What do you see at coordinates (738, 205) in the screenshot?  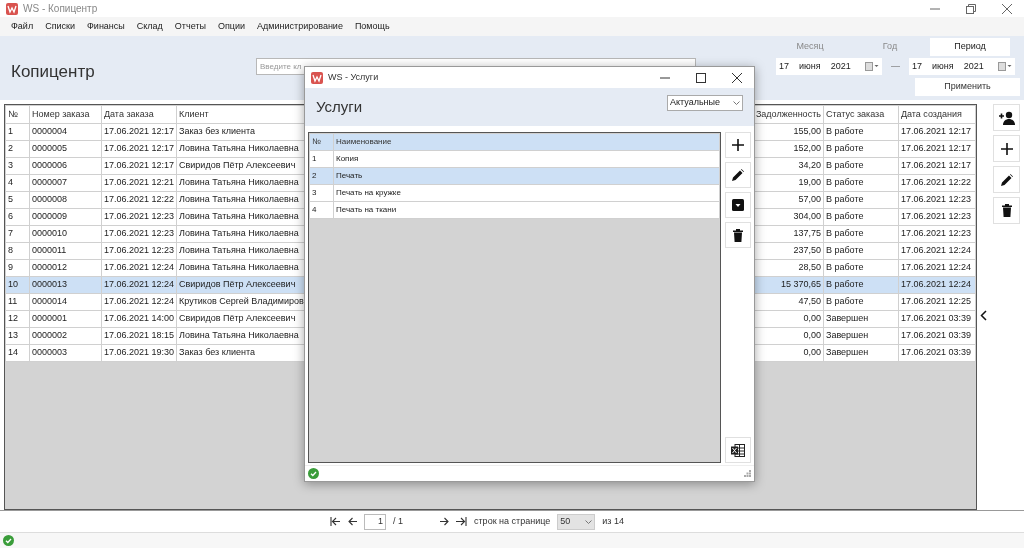 I see `archive-button` at bounding box center [738, 205].